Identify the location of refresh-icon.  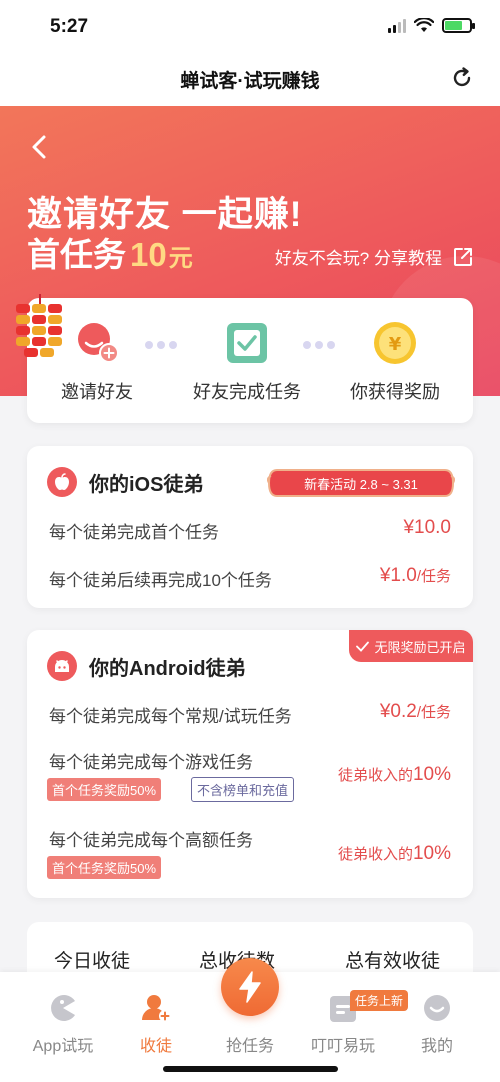
(462, 78).